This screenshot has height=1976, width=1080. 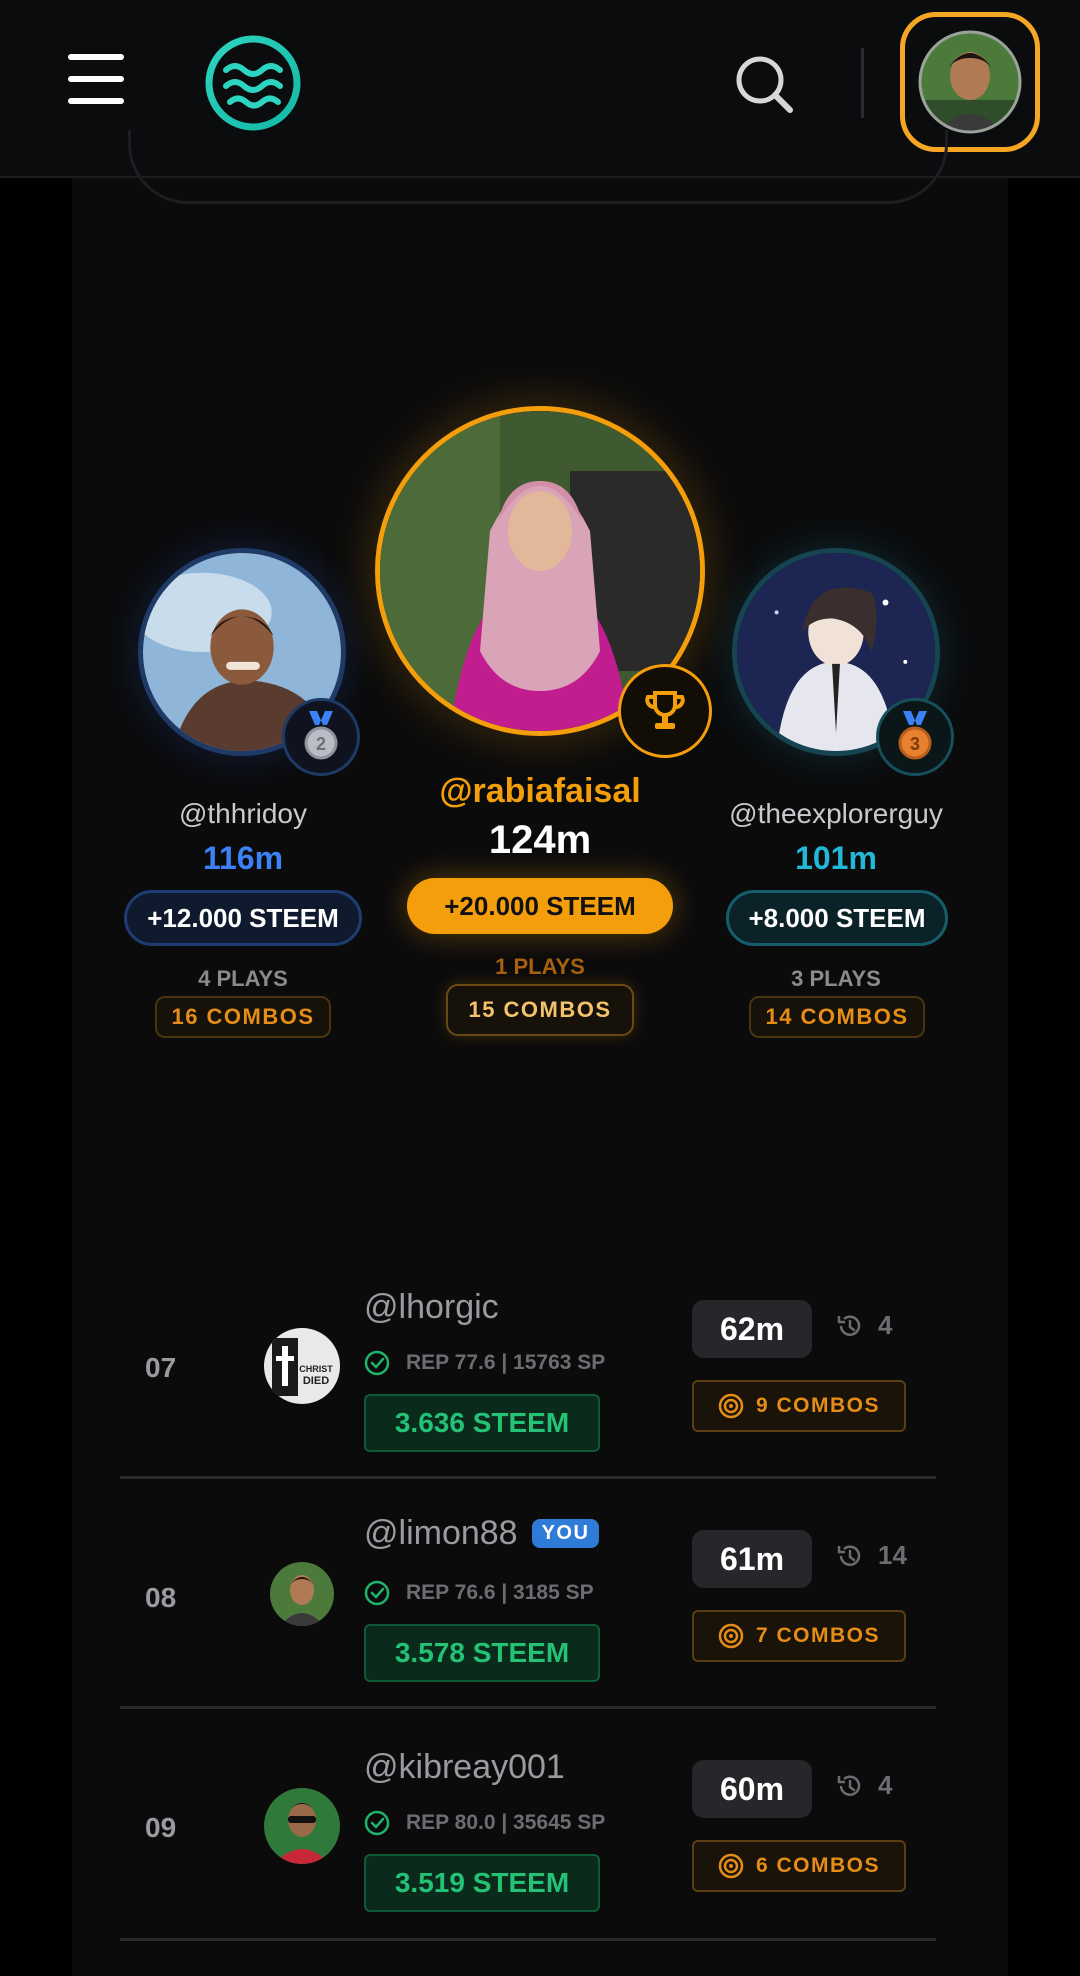 I want to click on podium-second-reward: +12.000 STEEM, so click(x=243, y=918).